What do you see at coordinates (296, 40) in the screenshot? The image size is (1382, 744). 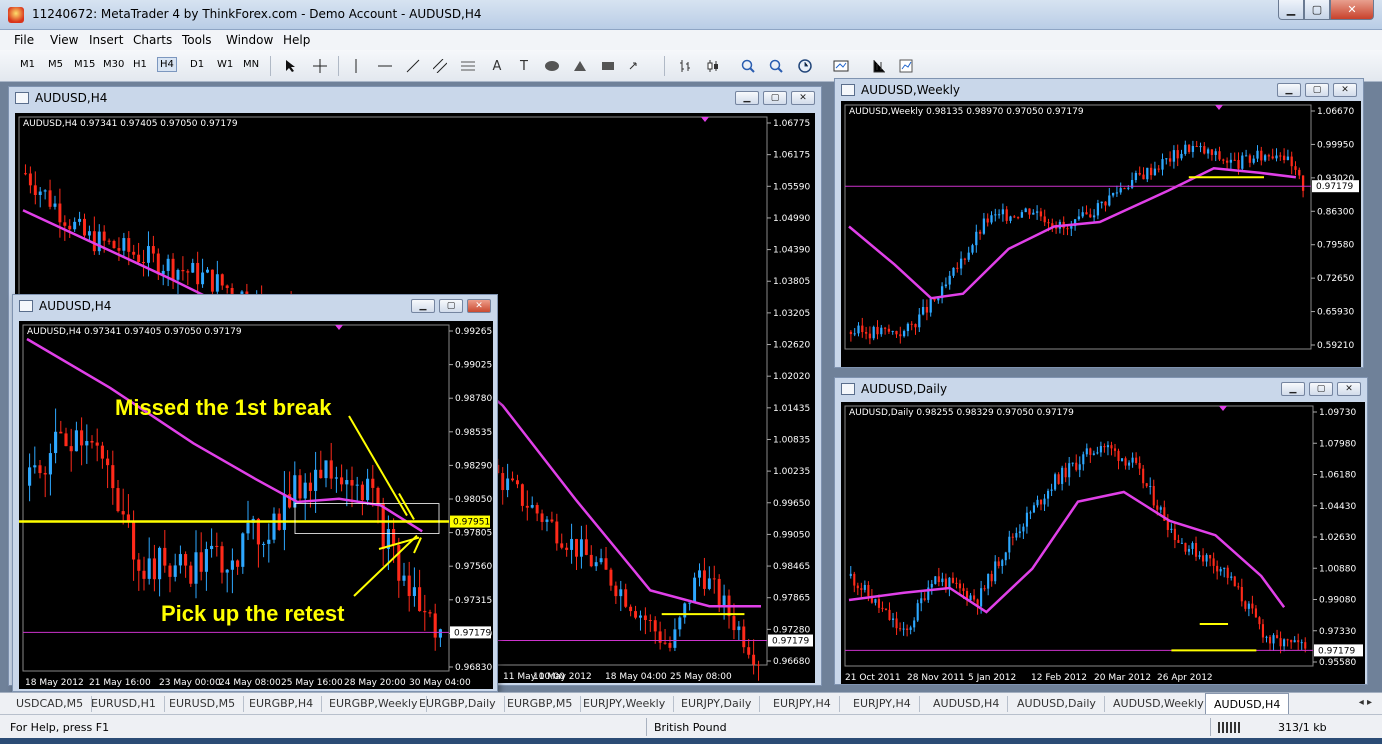 I see `menu-help: Help` at bounding box center [296, 40].